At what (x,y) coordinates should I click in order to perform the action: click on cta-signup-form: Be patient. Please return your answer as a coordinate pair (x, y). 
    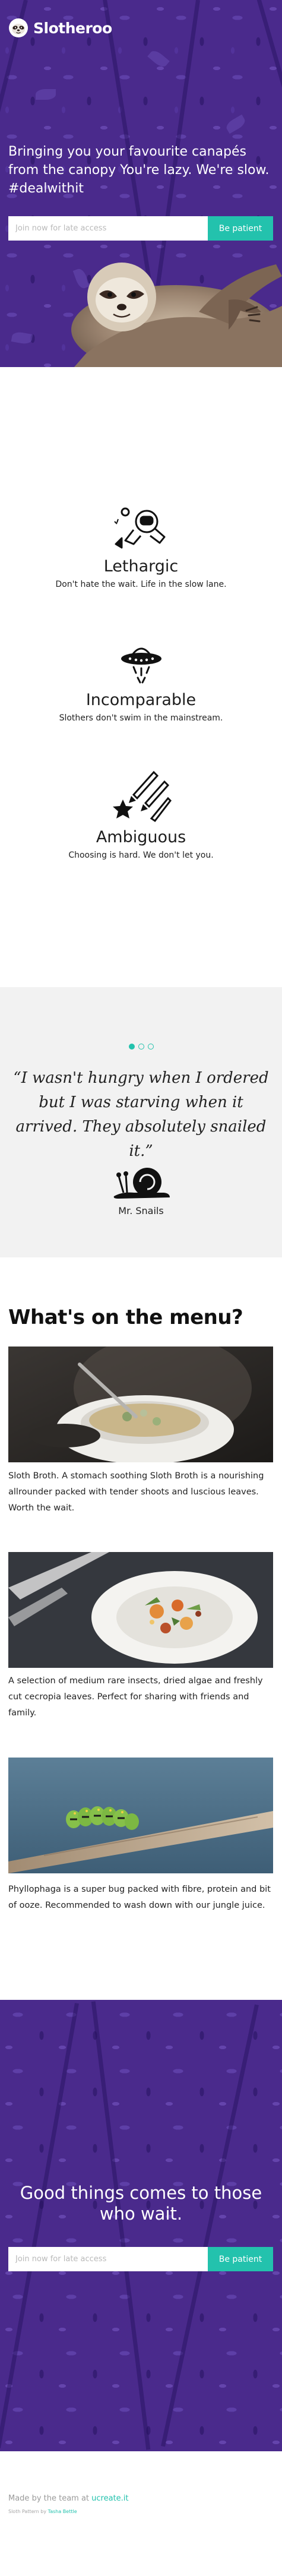
    Looking at the image, I should click on (141, 2259).